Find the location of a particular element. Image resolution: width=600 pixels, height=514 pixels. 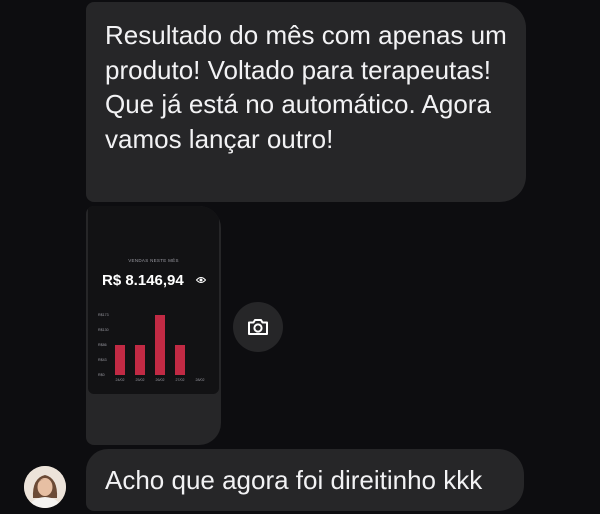

x-tick-label: 24/02 is located at coordinates (120, 380).